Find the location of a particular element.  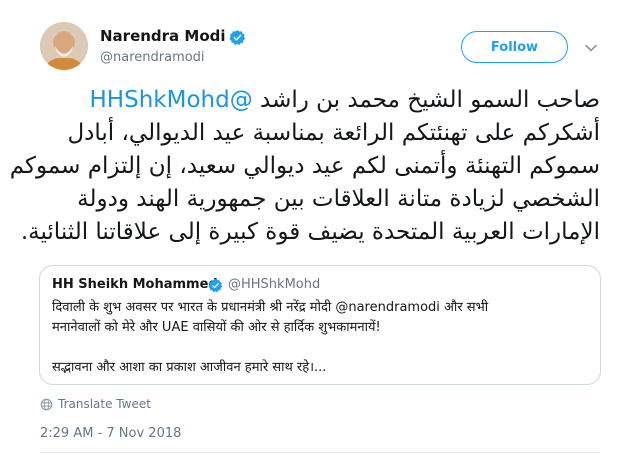

translate-tweet-link: Translate Tweet is located at coordinates (95, 404).